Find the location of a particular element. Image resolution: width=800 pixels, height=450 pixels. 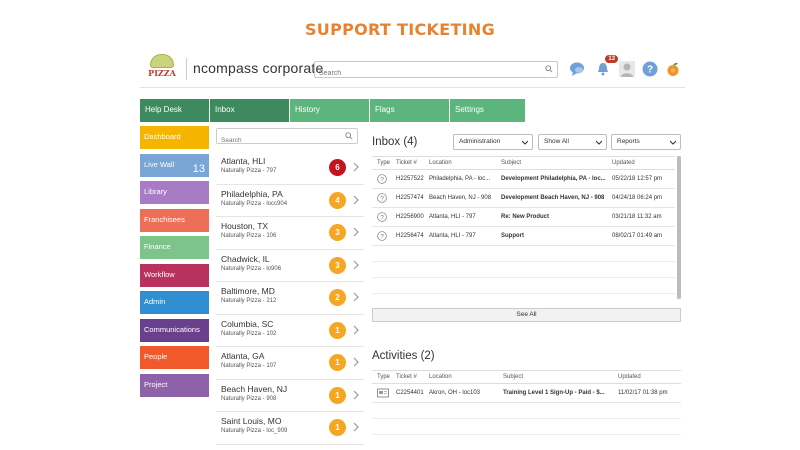

location-item: Chadwick, IL Naturally Pizza - lo906 3 is located at coordinates (290, 266).